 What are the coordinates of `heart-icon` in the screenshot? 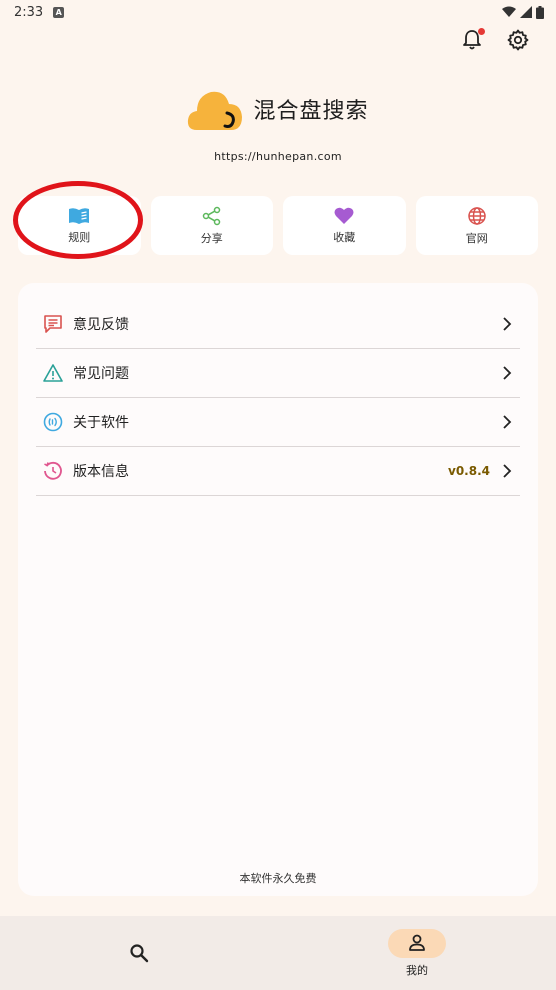 It's located at (344, 215).